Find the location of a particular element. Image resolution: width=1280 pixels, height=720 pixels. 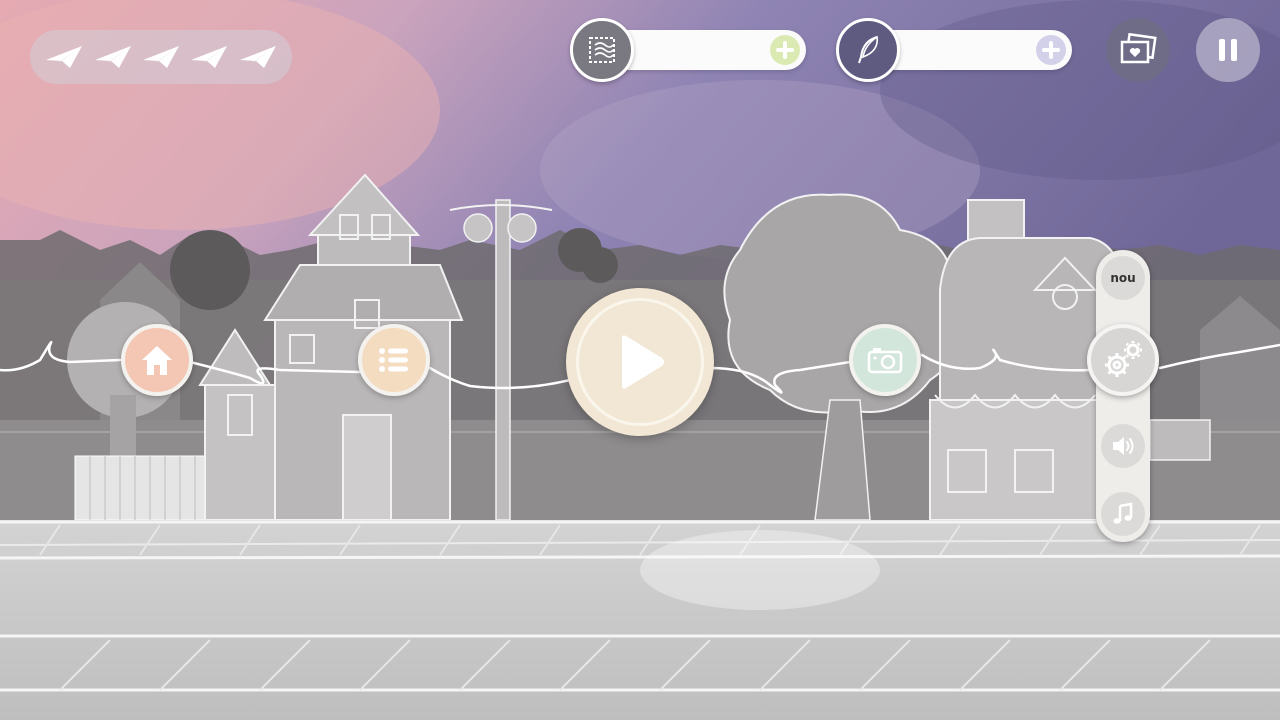

add-quills-button is located at coordinates (1051, 50).